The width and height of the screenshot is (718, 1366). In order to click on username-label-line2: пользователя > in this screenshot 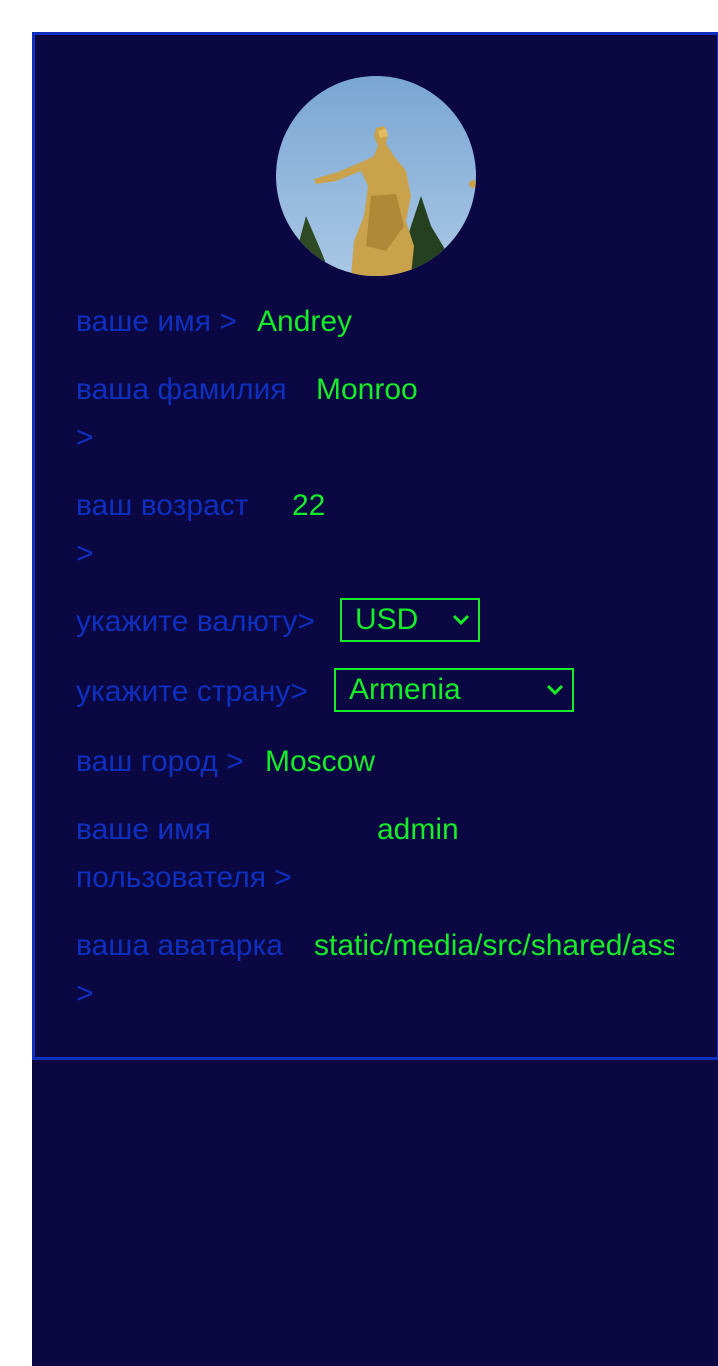, I will do `click(184, 877)`.